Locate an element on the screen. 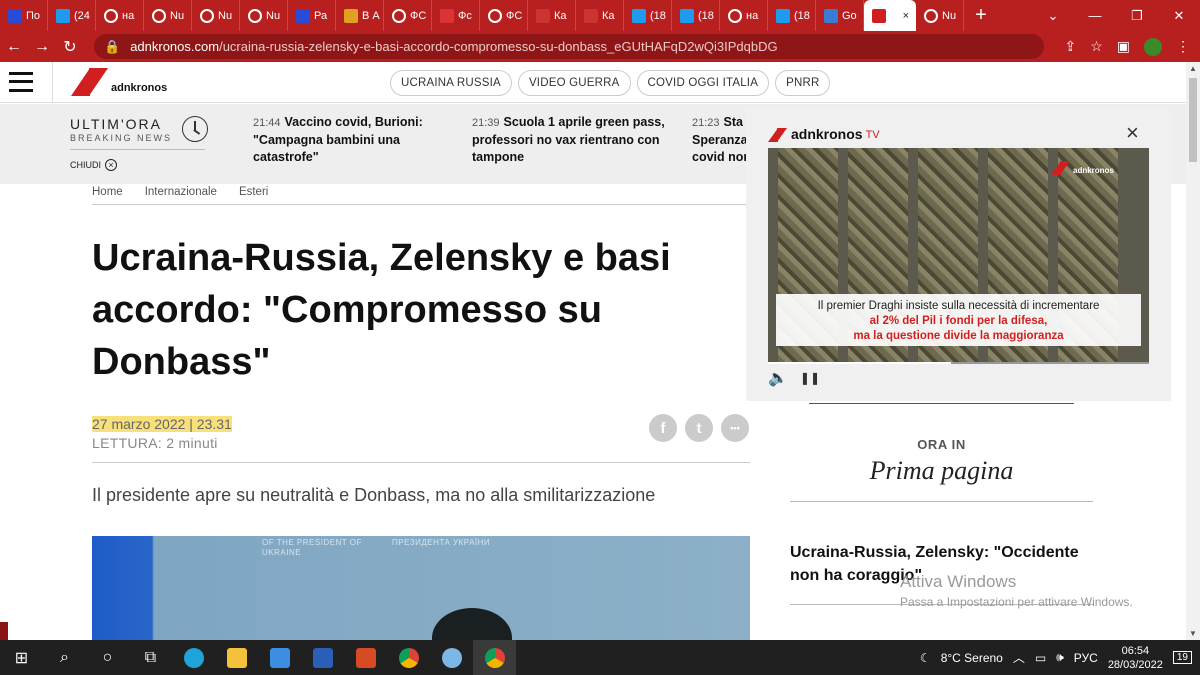  hamburger-menu-icon is located at coordinates (21, 82).